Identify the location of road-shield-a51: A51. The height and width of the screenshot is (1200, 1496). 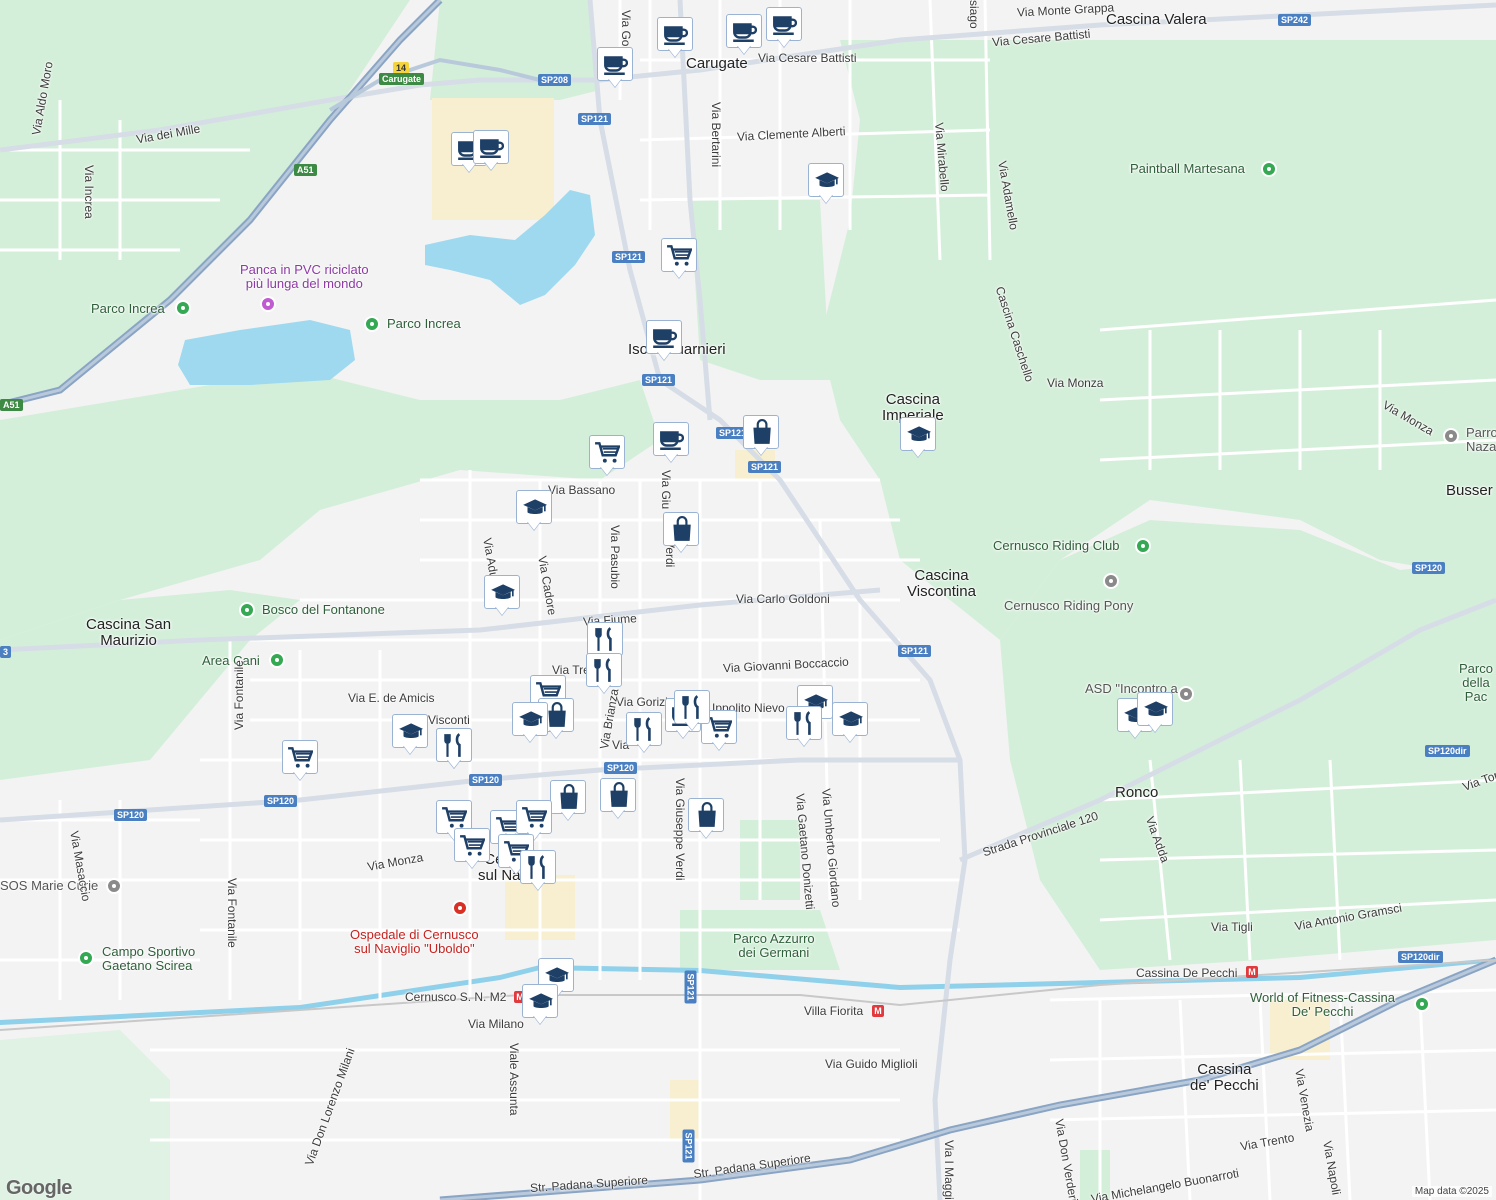
(11, 405).